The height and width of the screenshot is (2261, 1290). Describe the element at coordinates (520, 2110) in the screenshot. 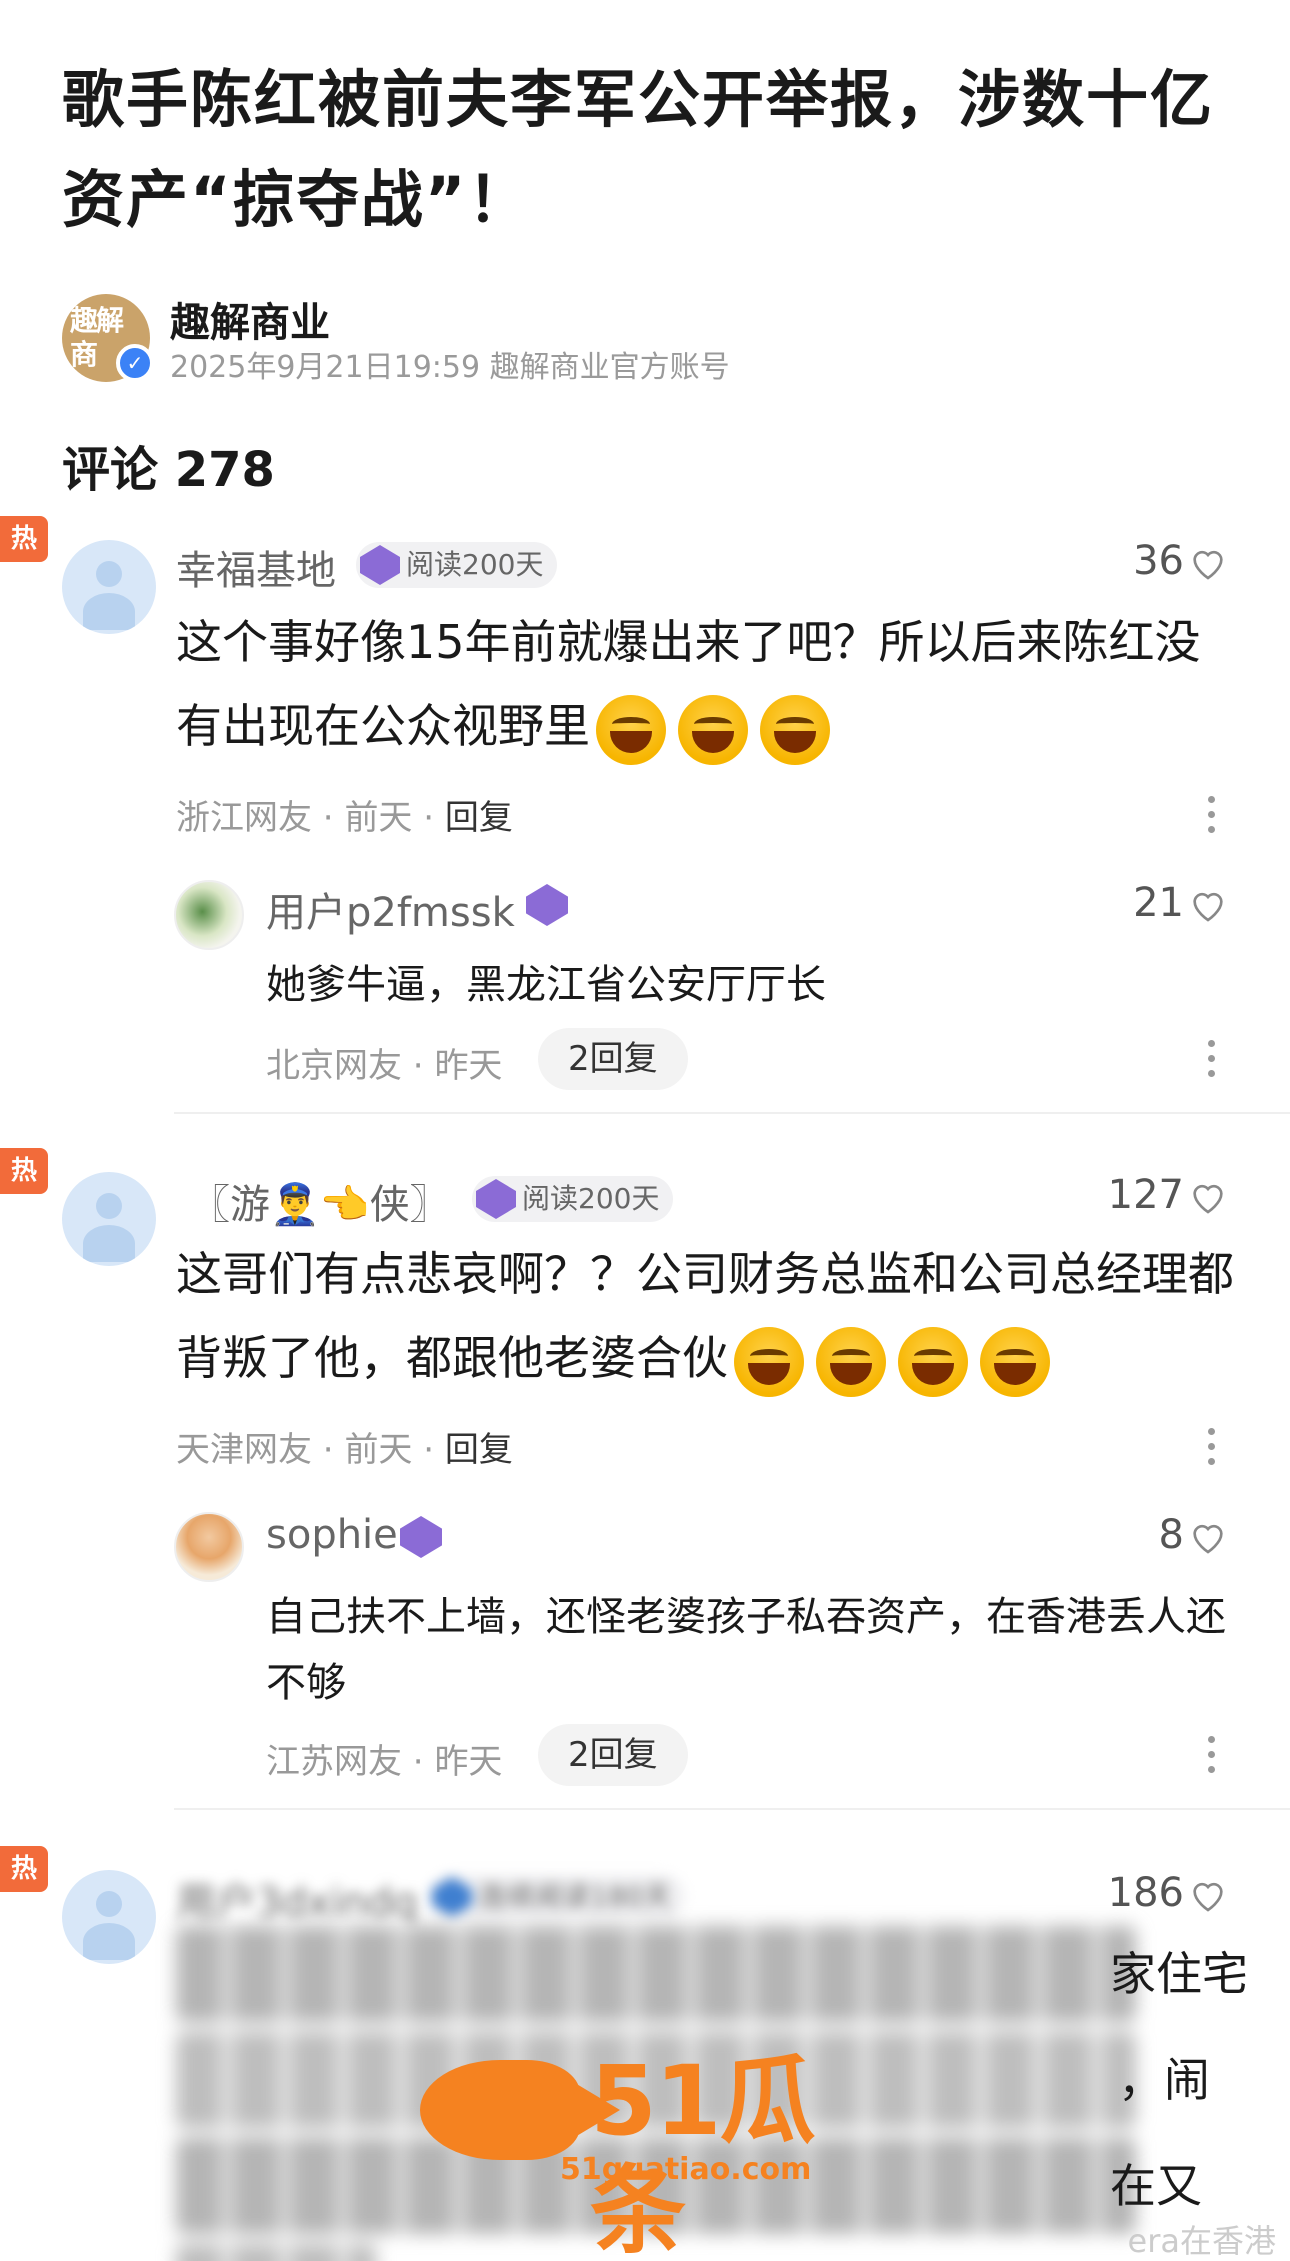

I see `fish-logo-icon` at that location.